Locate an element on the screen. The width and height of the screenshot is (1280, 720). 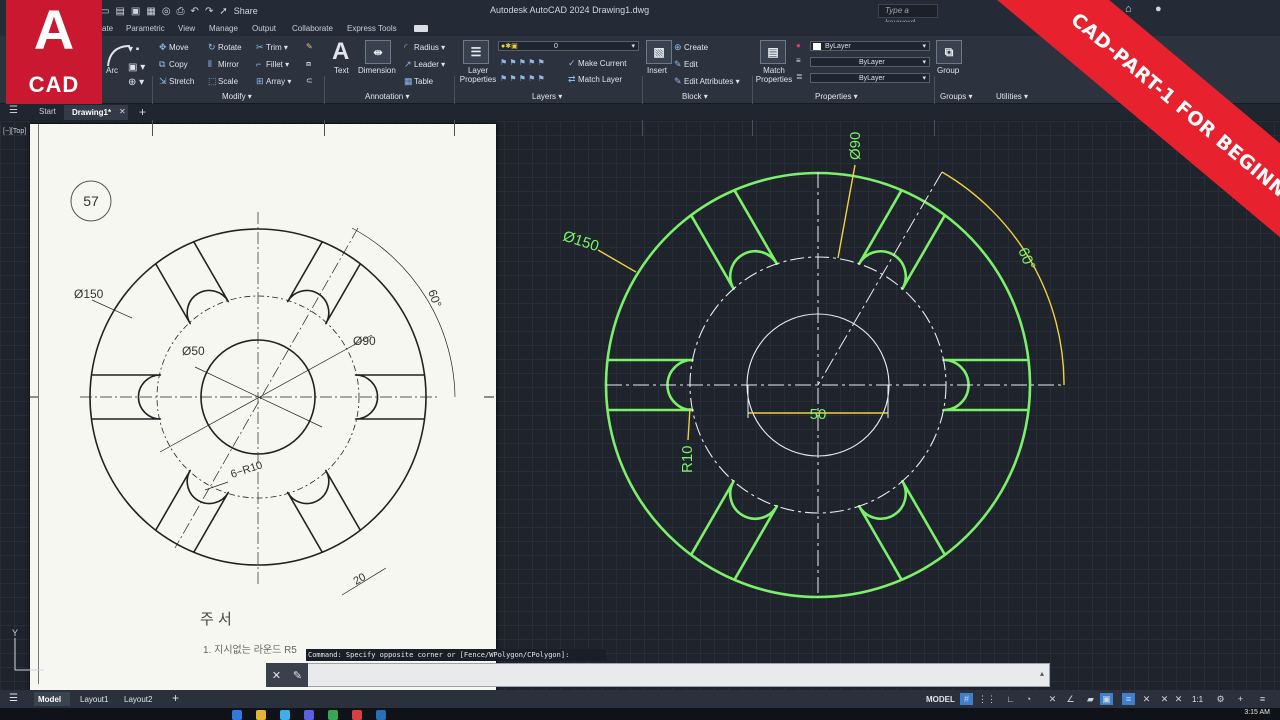
app-menu-icon: ☰ is located at coordinates (13, 110).